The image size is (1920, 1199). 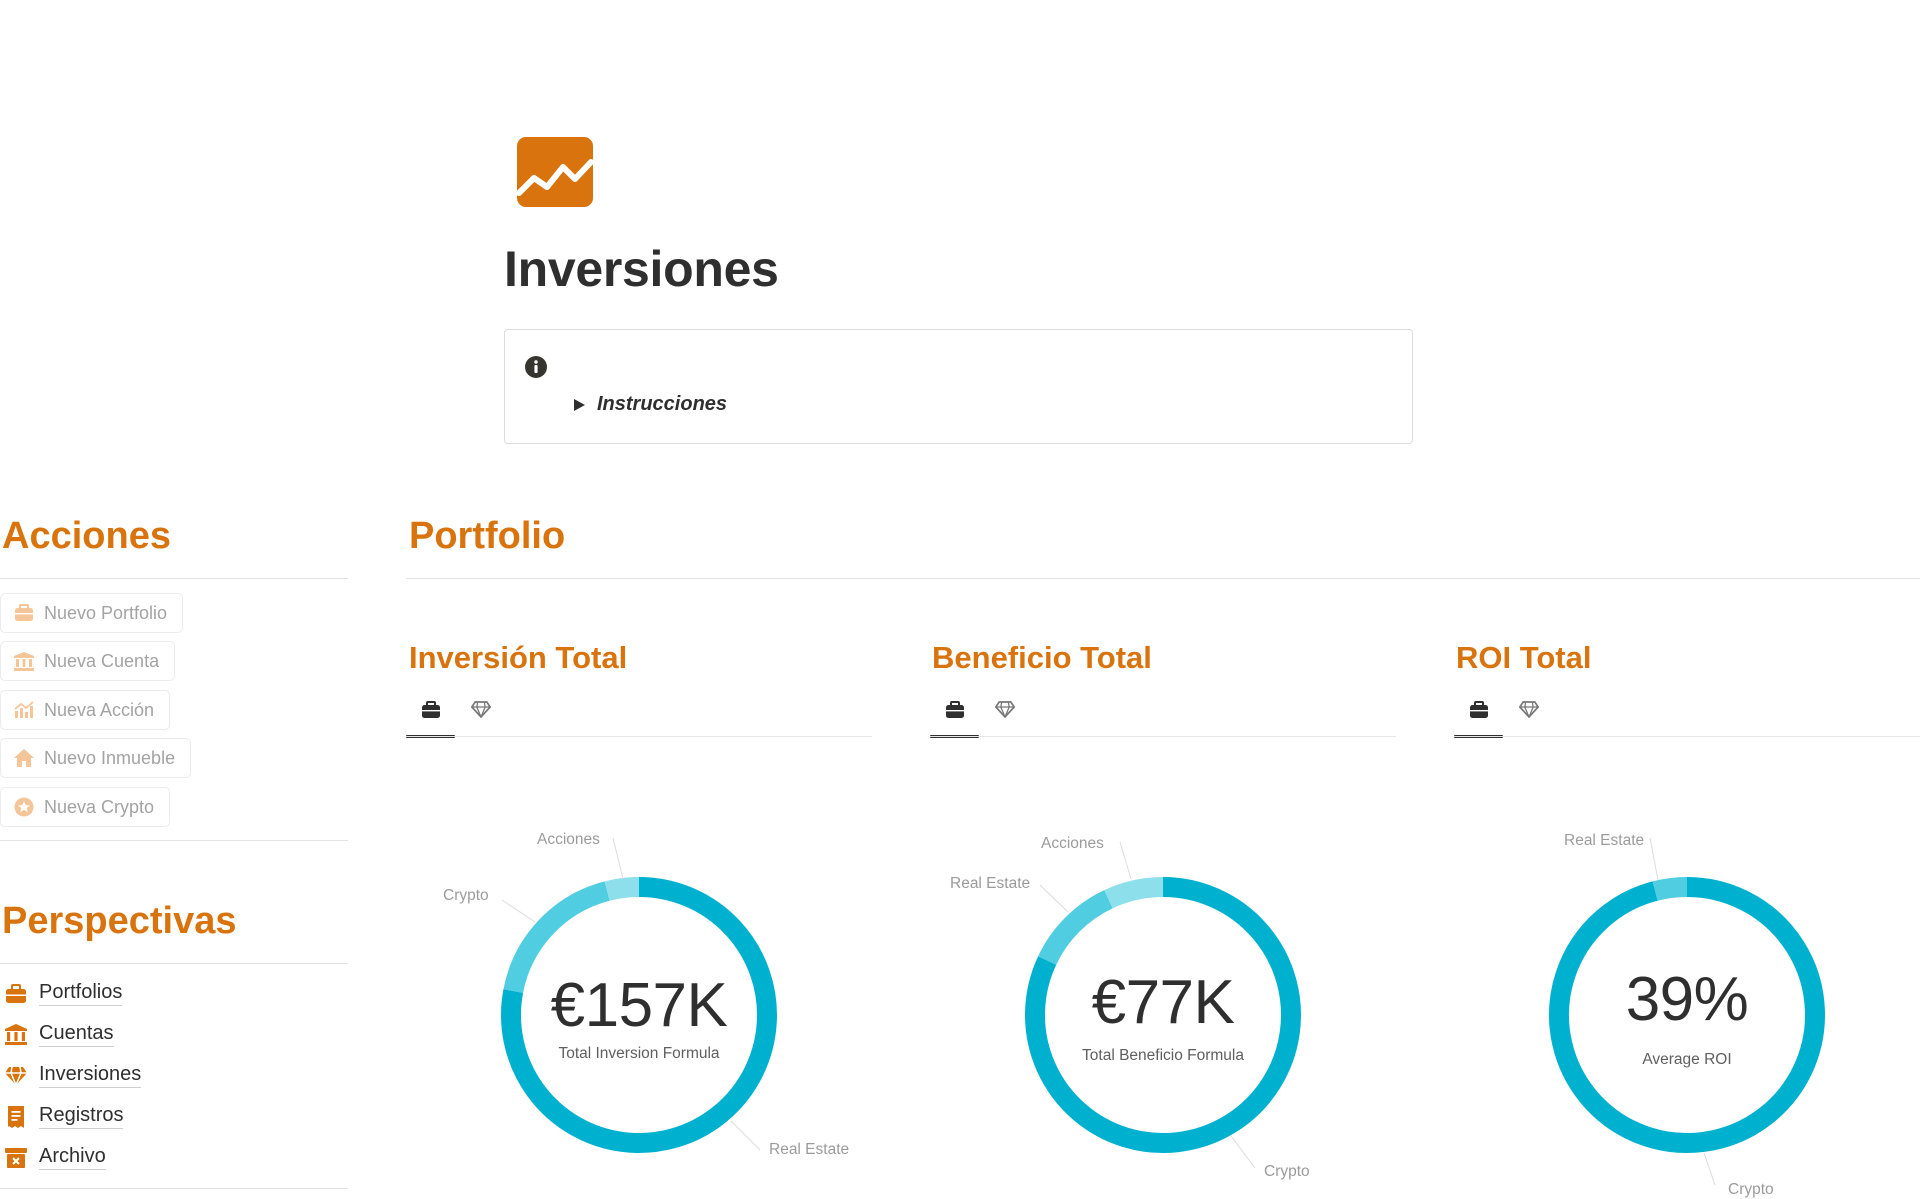 What do you see at coordinates (639, 1053) in the screenshot?
I see `donut-center-caption: Total Inversion Formula` at bounding box center [639, 1053].